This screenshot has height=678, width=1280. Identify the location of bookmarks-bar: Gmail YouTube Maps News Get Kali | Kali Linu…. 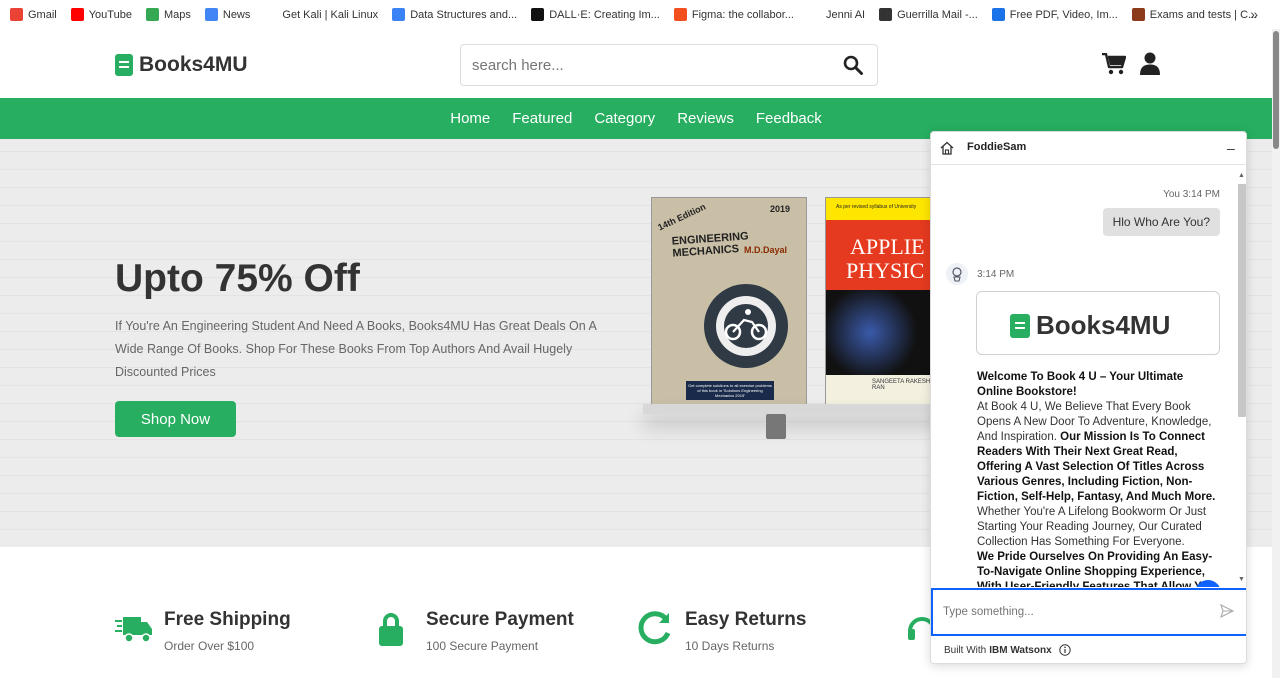
(640, 14).